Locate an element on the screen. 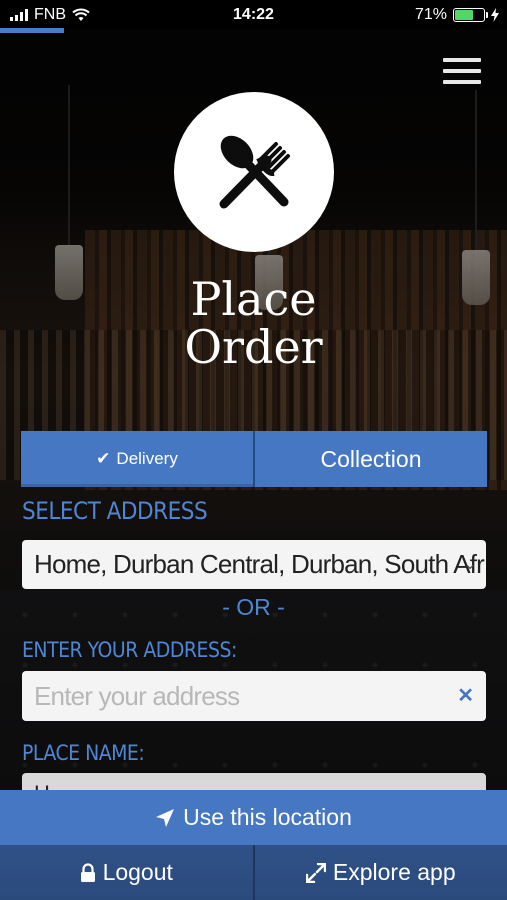 The width and height of the screenshot is (507, 900). page-title: Place Order is located at coordinates (253, 323).